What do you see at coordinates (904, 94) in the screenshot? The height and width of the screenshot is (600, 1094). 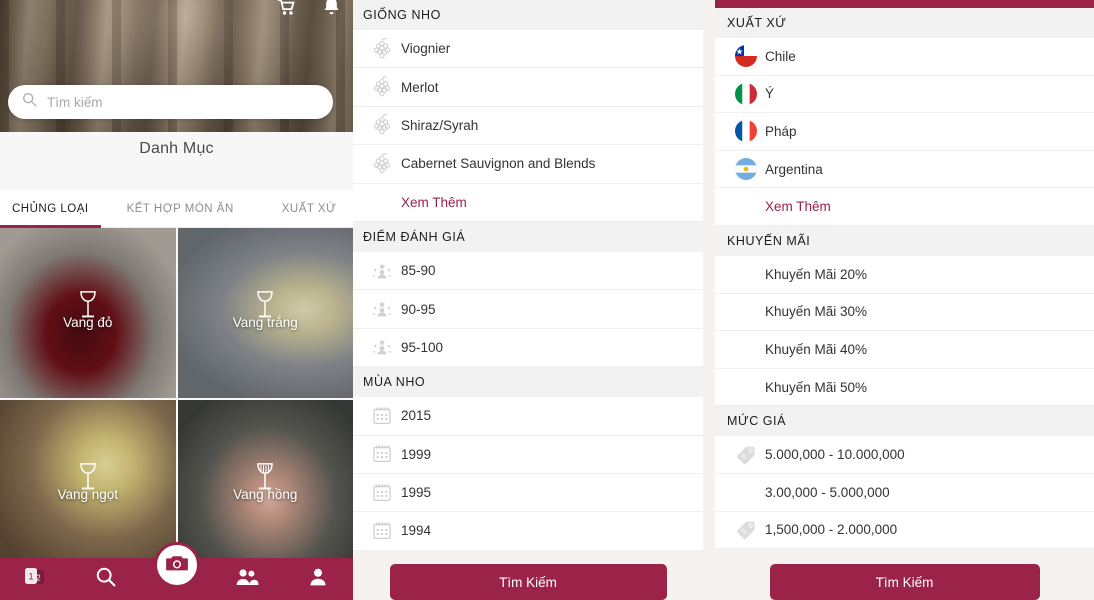 I see `filter-row: Ý` at bounding box center [904, 94].